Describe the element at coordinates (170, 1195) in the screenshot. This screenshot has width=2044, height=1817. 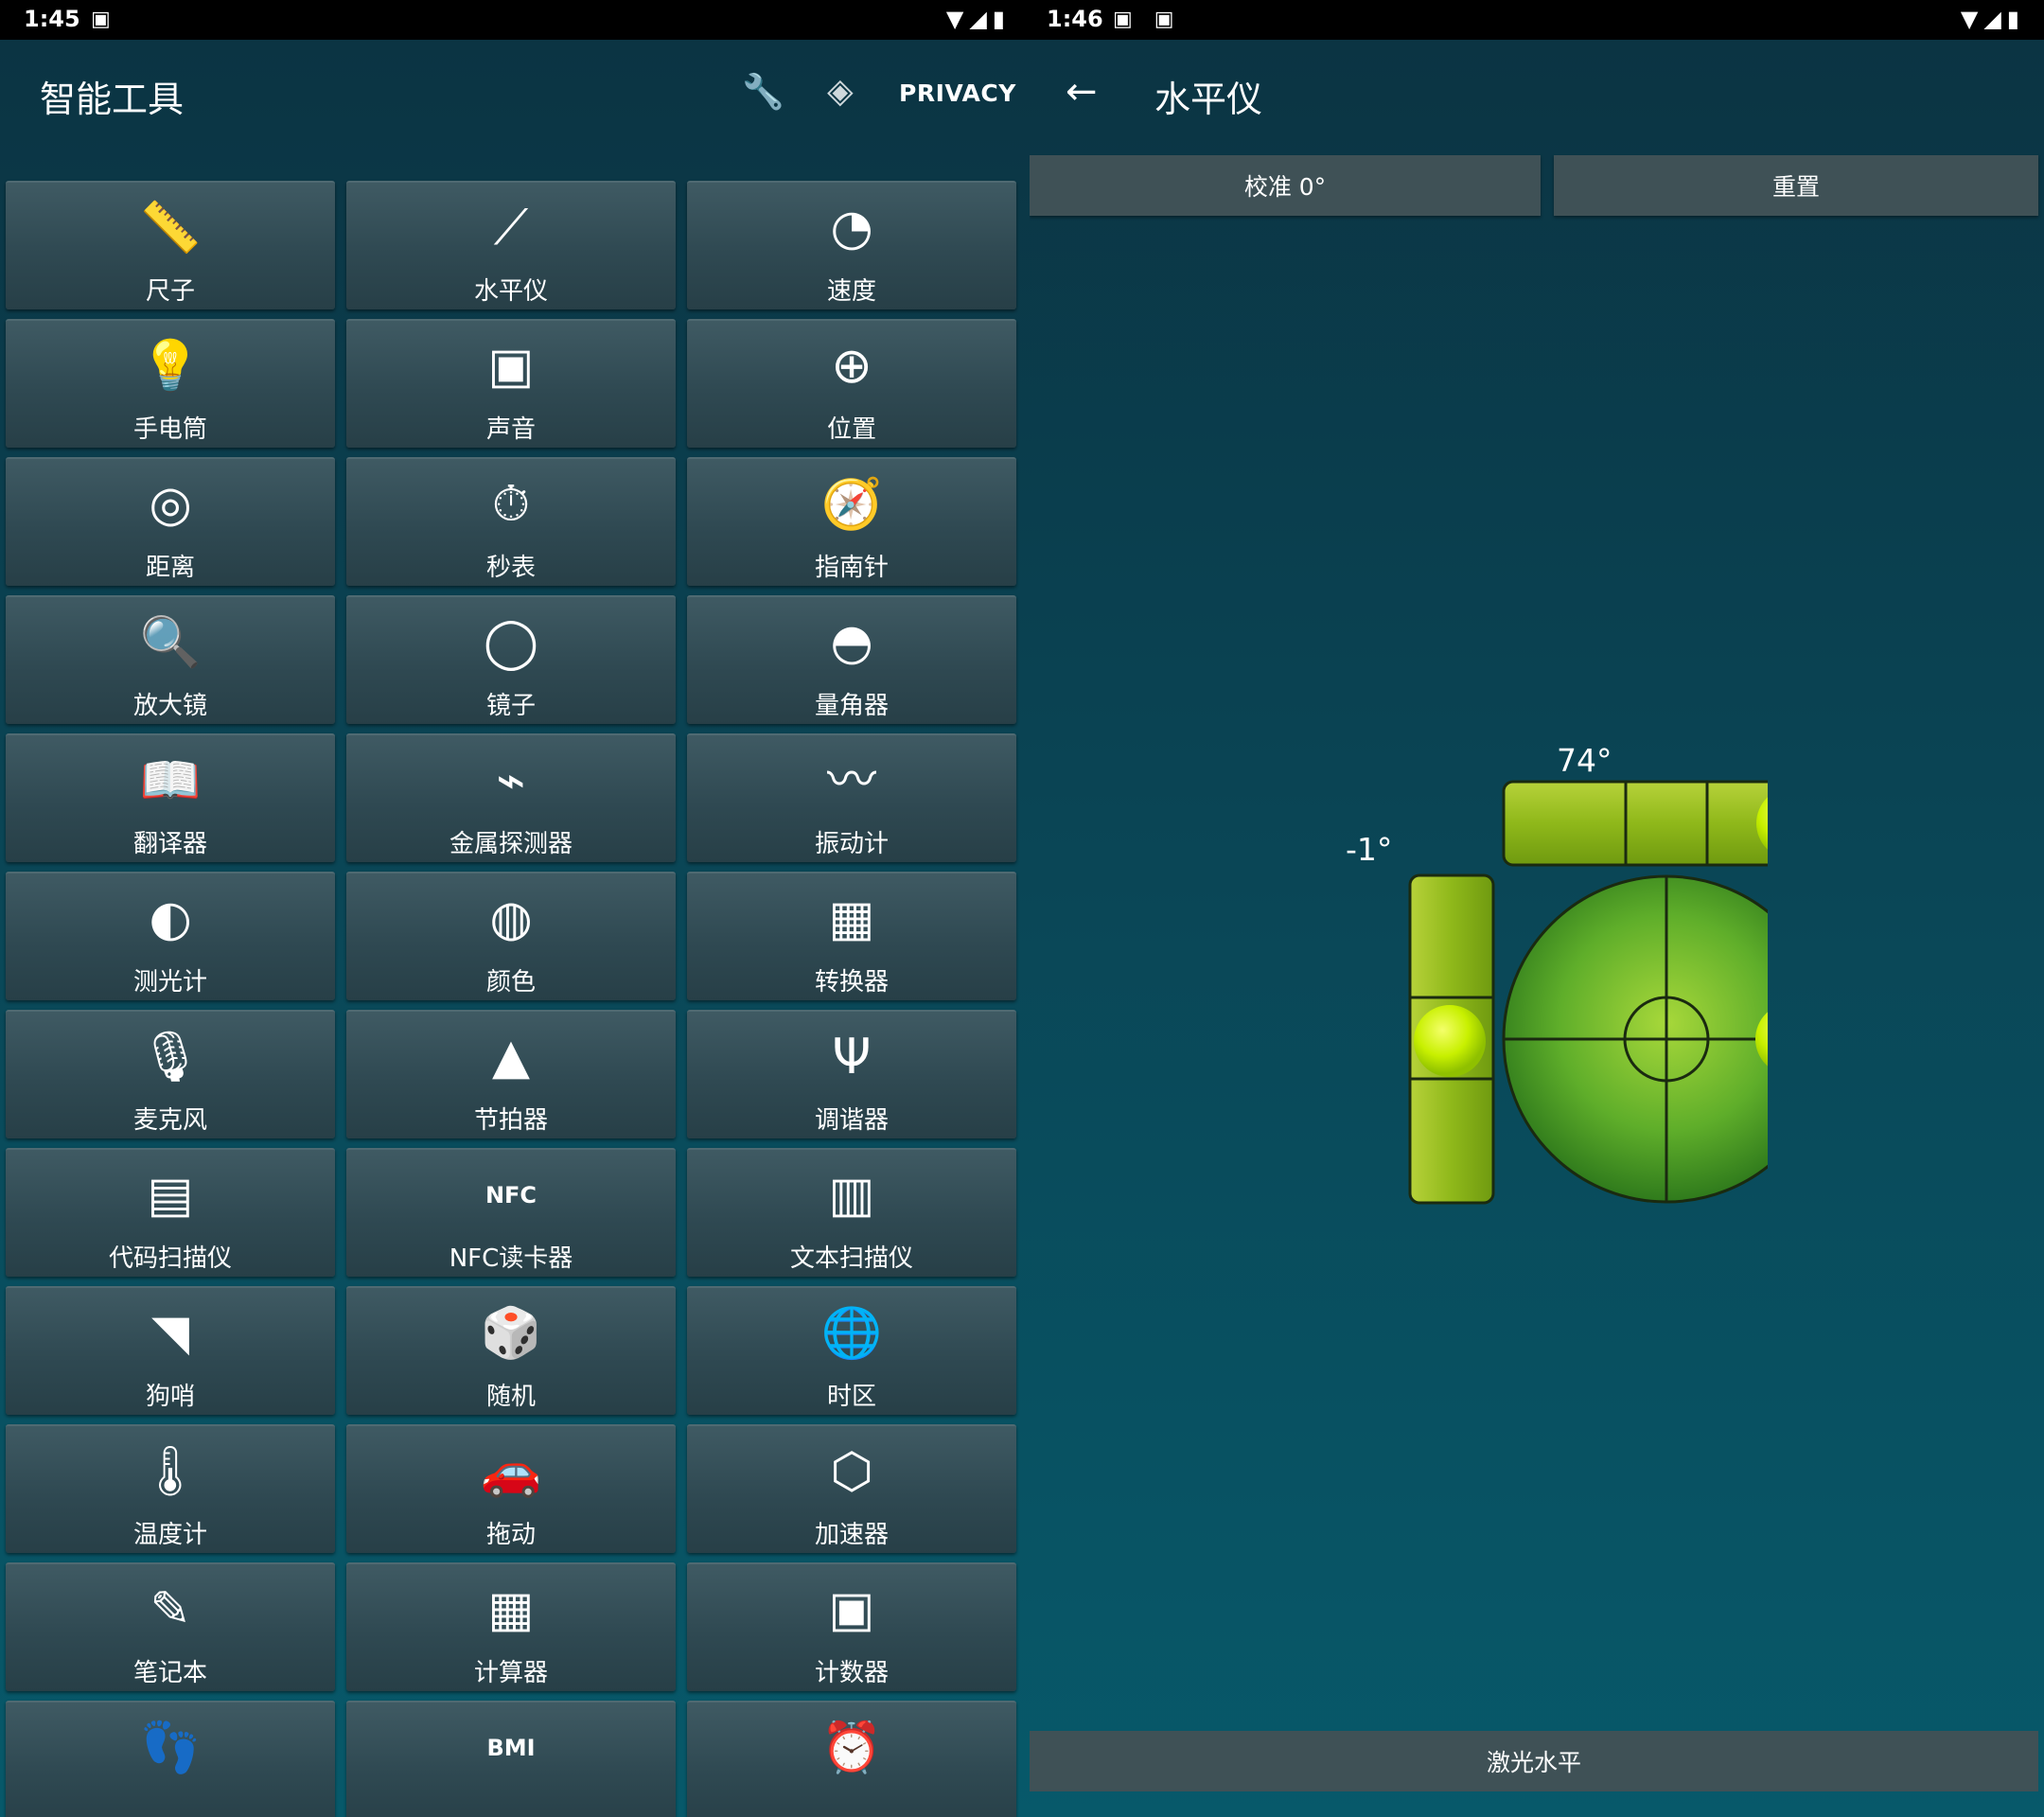
I see `tool-icon: ▤` at that location.